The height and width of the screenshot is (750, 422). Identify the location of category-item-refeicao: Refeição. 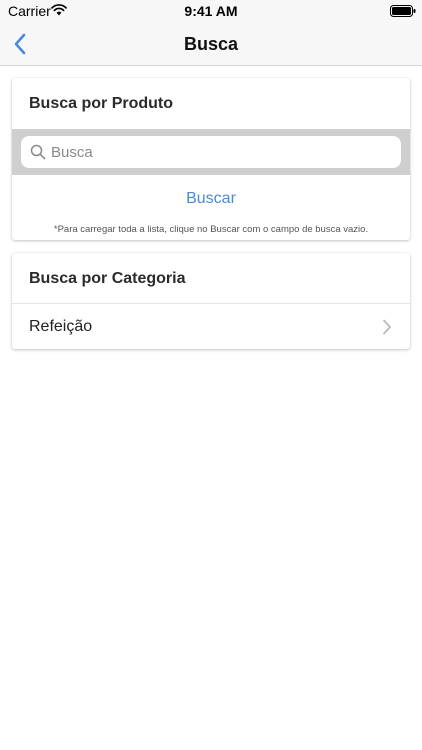
(211, 326).